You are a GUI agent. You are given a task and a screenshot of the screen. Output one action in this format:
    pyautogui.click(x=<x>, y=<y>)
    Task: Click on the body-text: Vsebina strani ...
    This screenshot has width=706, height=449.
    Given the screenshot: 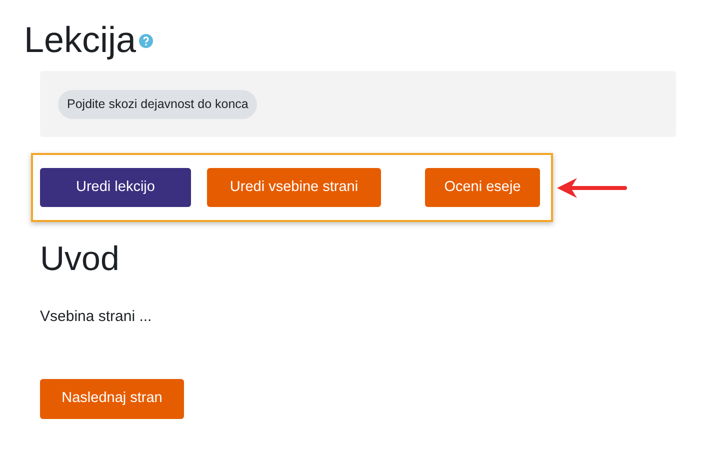 What is the action you would take?
    pyautogui.click(x=96, y=317)
    